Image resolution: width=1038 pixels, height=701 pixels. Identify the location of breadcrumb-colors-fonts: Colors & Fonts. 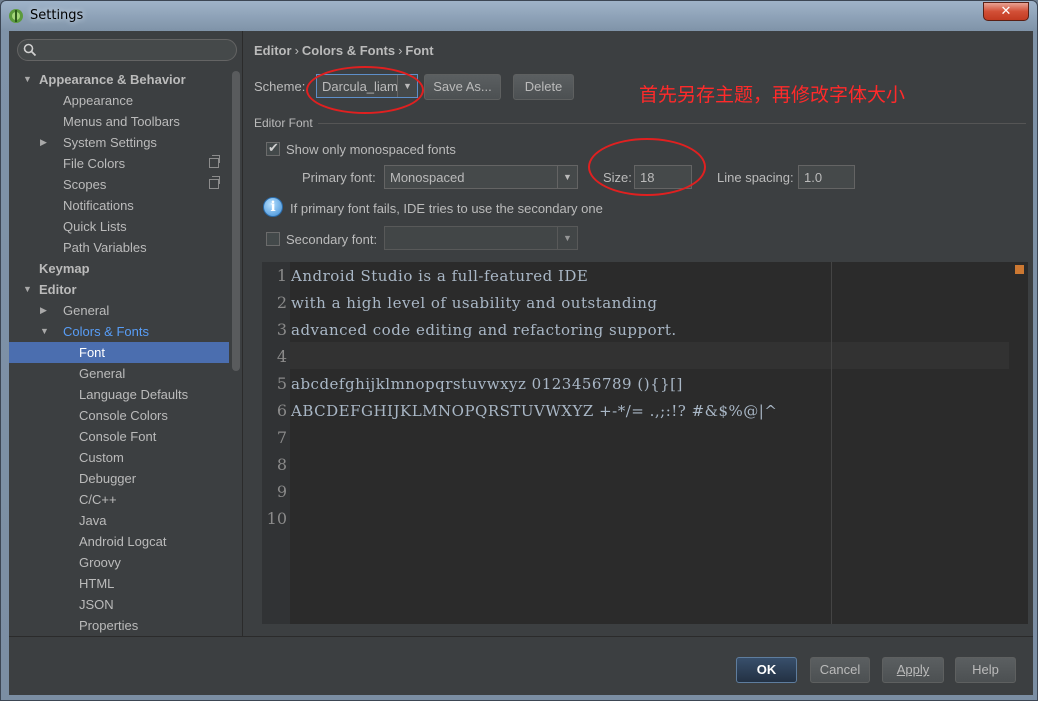
(348, 50).